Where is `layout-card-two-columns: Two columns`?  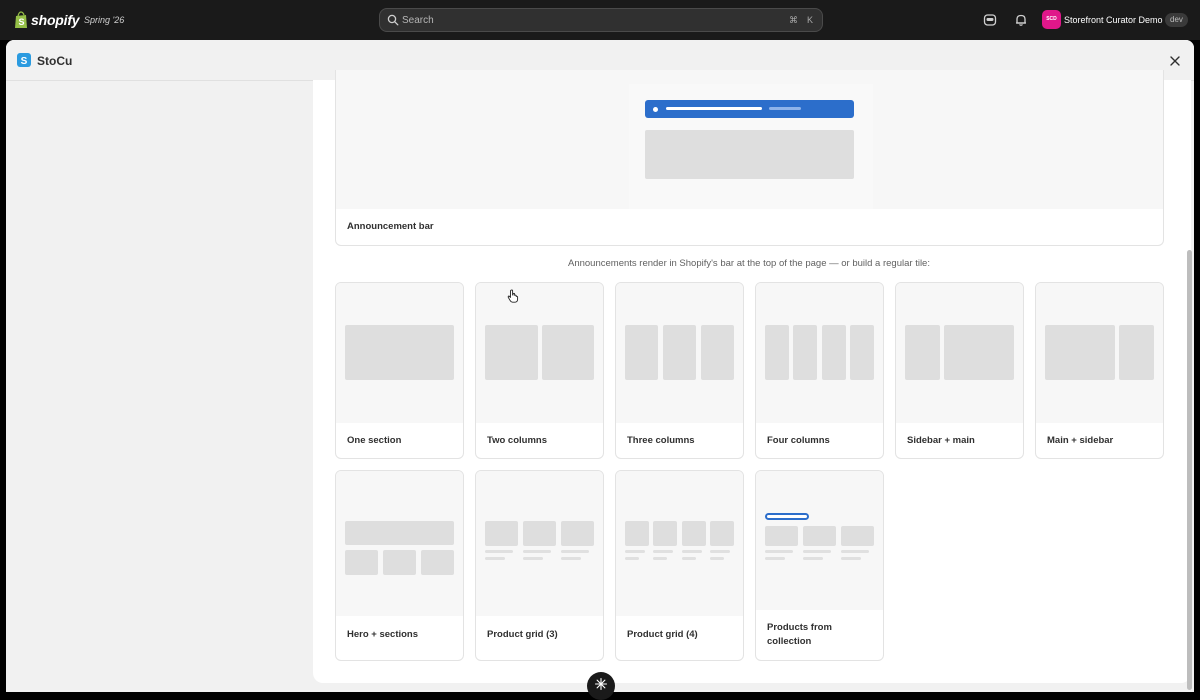
layout-card-two-columns: Two columns is located at coordinates (539, 370).